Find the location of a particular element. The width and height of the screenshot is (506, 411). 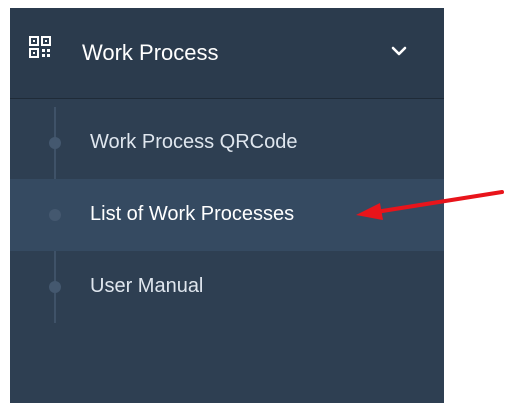

qrcode-icon is located at coordinates (40, 47).